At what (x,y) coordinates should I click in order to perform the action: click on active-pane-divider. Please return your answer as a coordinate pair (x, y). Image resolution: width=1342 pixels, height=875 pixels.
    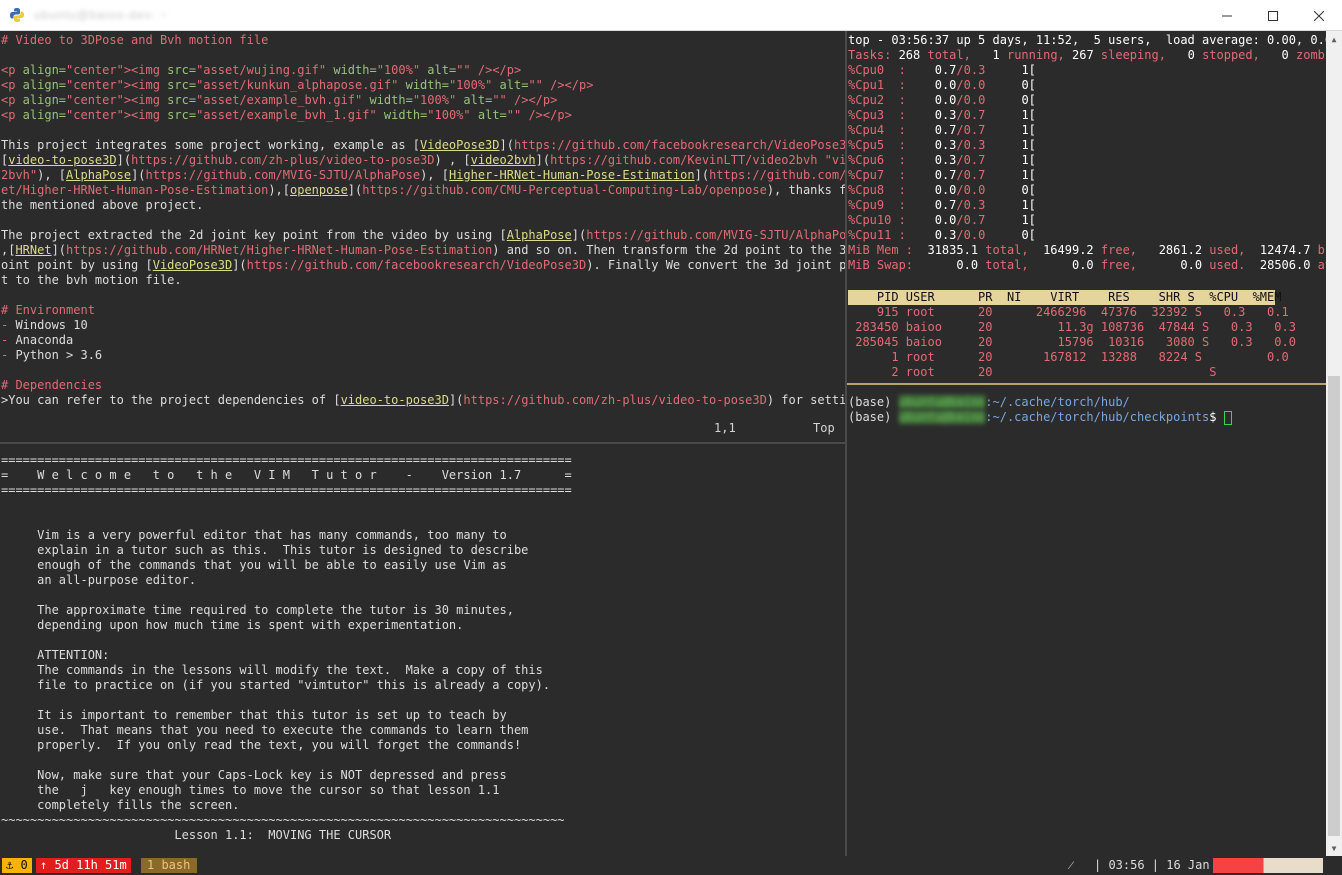
    Looking at the image, I should click on (1086, 384).